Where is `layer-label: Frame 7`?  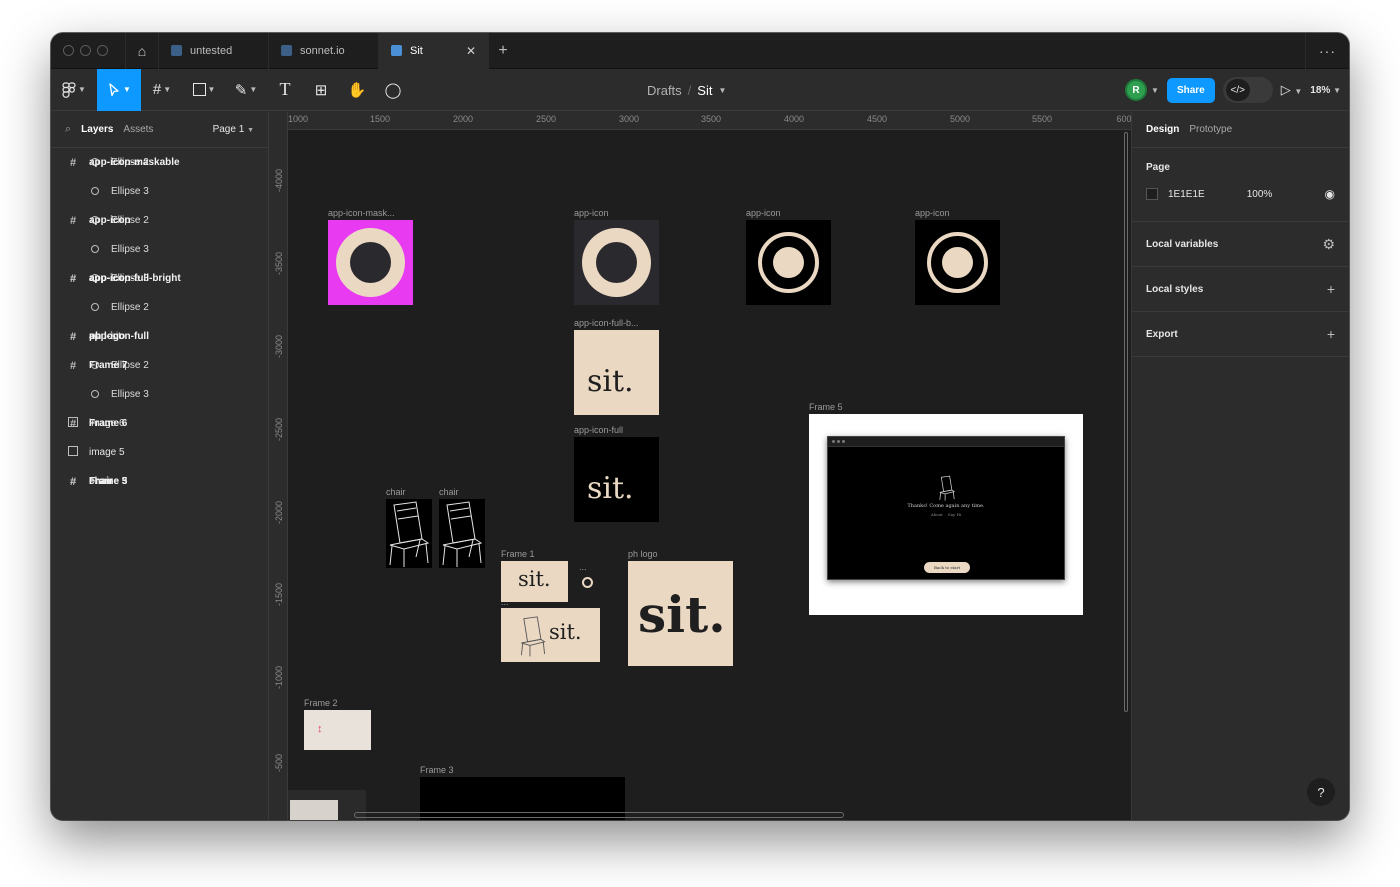 layer-label: Frame 7 is located at coordinates (108, 365).